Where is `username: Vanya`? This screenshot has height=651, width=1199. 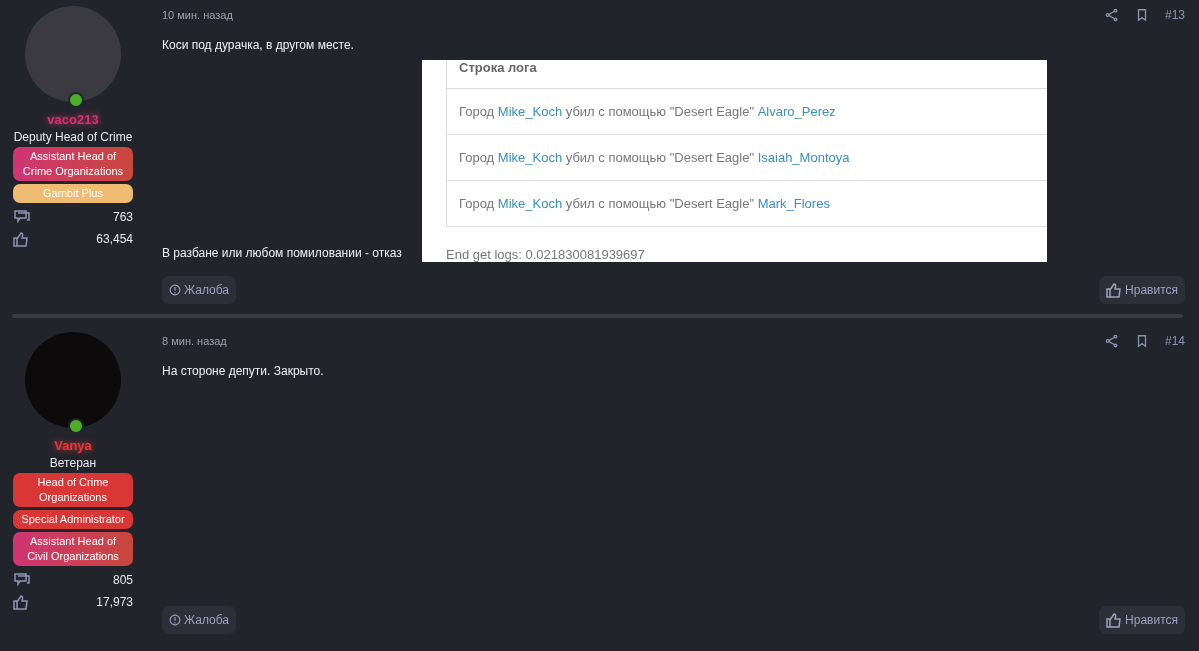 username: Vanya is located at coordinates (73, 445).